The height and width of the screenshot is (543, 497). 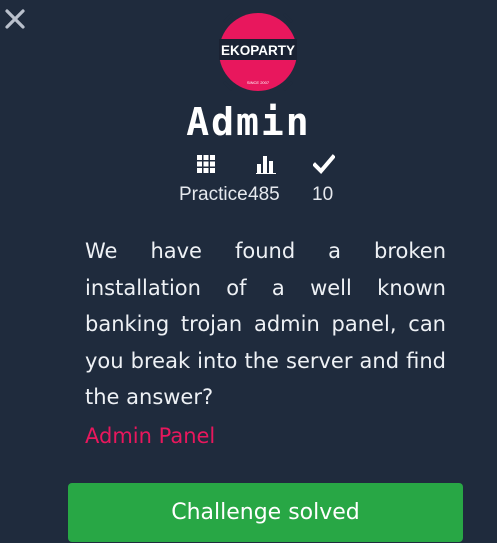 I want to click on admin-panel-link: Admin Panel, so click(x=150, y=436).